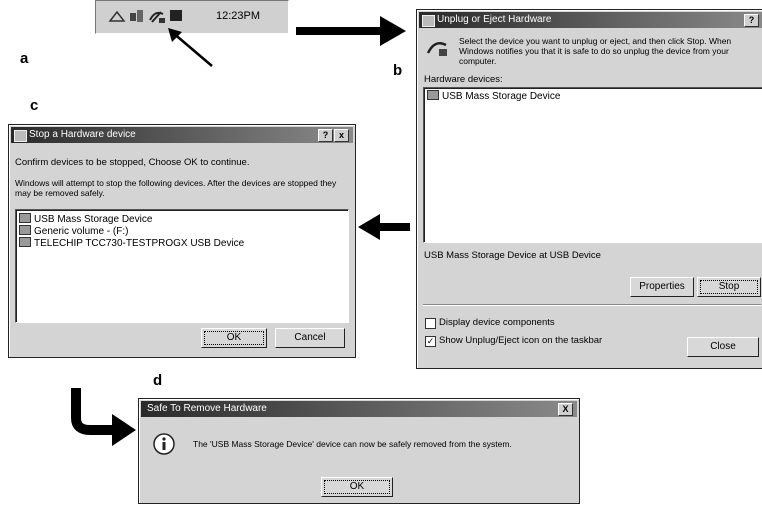 The width and height of the screenshot is (762, 506). I want to click on panel-label-d: d, so click(158, 380).